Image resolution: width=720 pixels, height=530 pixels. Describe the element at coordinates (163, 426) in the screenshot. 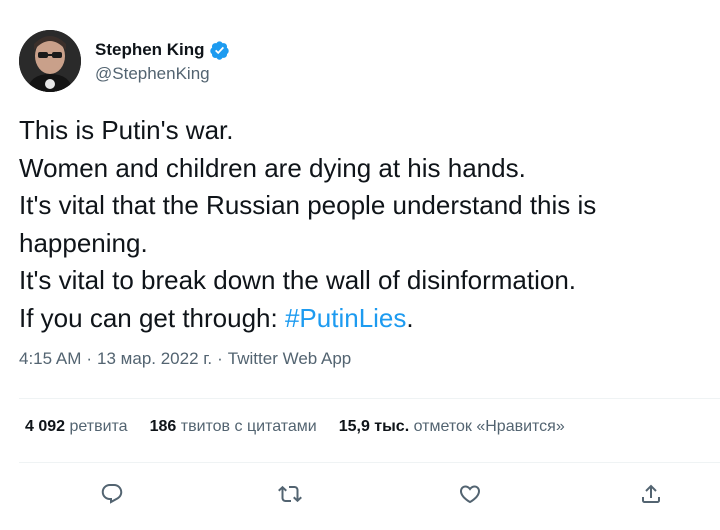

I see `quotes-count: 186` at that location.